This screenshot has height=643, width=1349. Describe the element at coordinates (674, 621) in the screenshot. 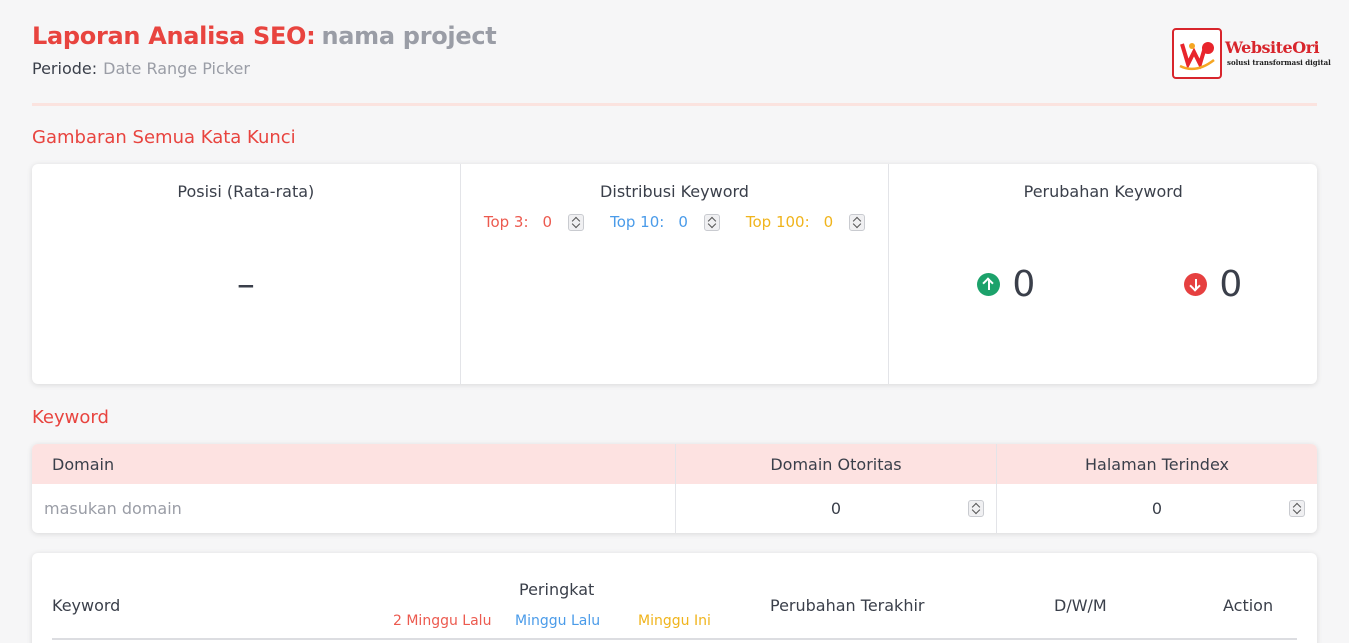

I see `this-week-header: Minggu Ini` at that location.